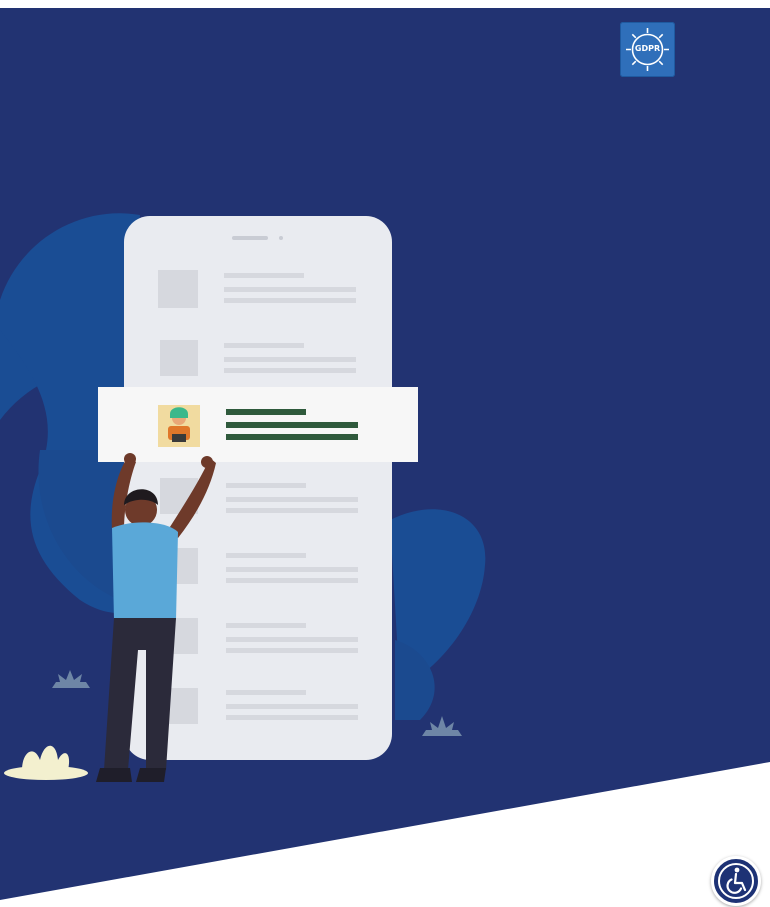 This screenshot has height=907, width=770. I want to click on gdpr-badge: GDPR, so click(647, 49).